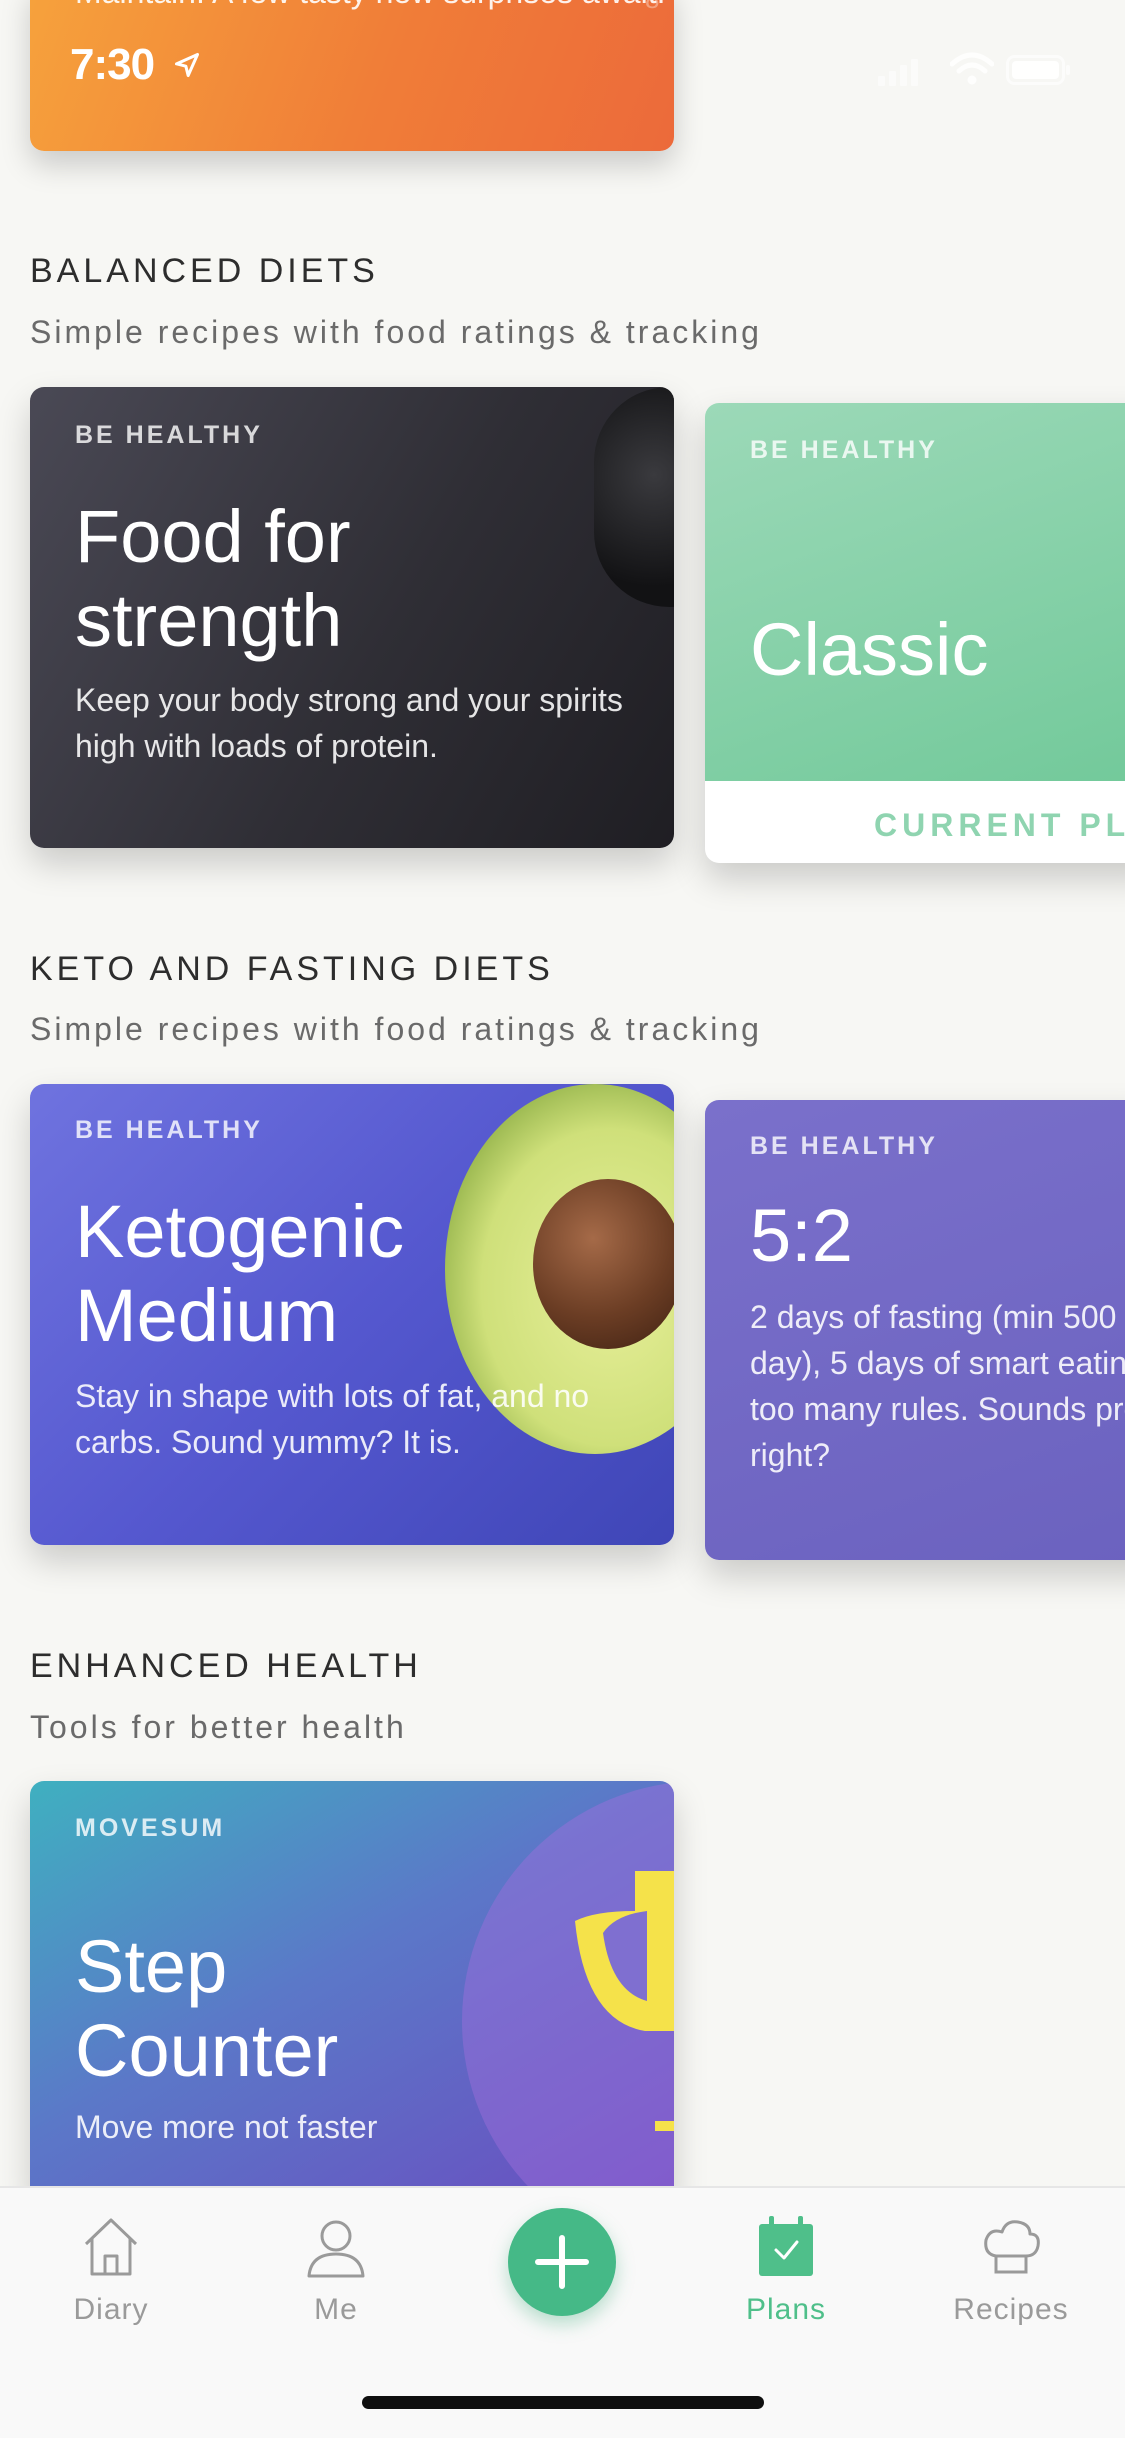 This screenshot has width=1125, height=2438. I want to click on tab-label: Plans, so click(786, 2309).